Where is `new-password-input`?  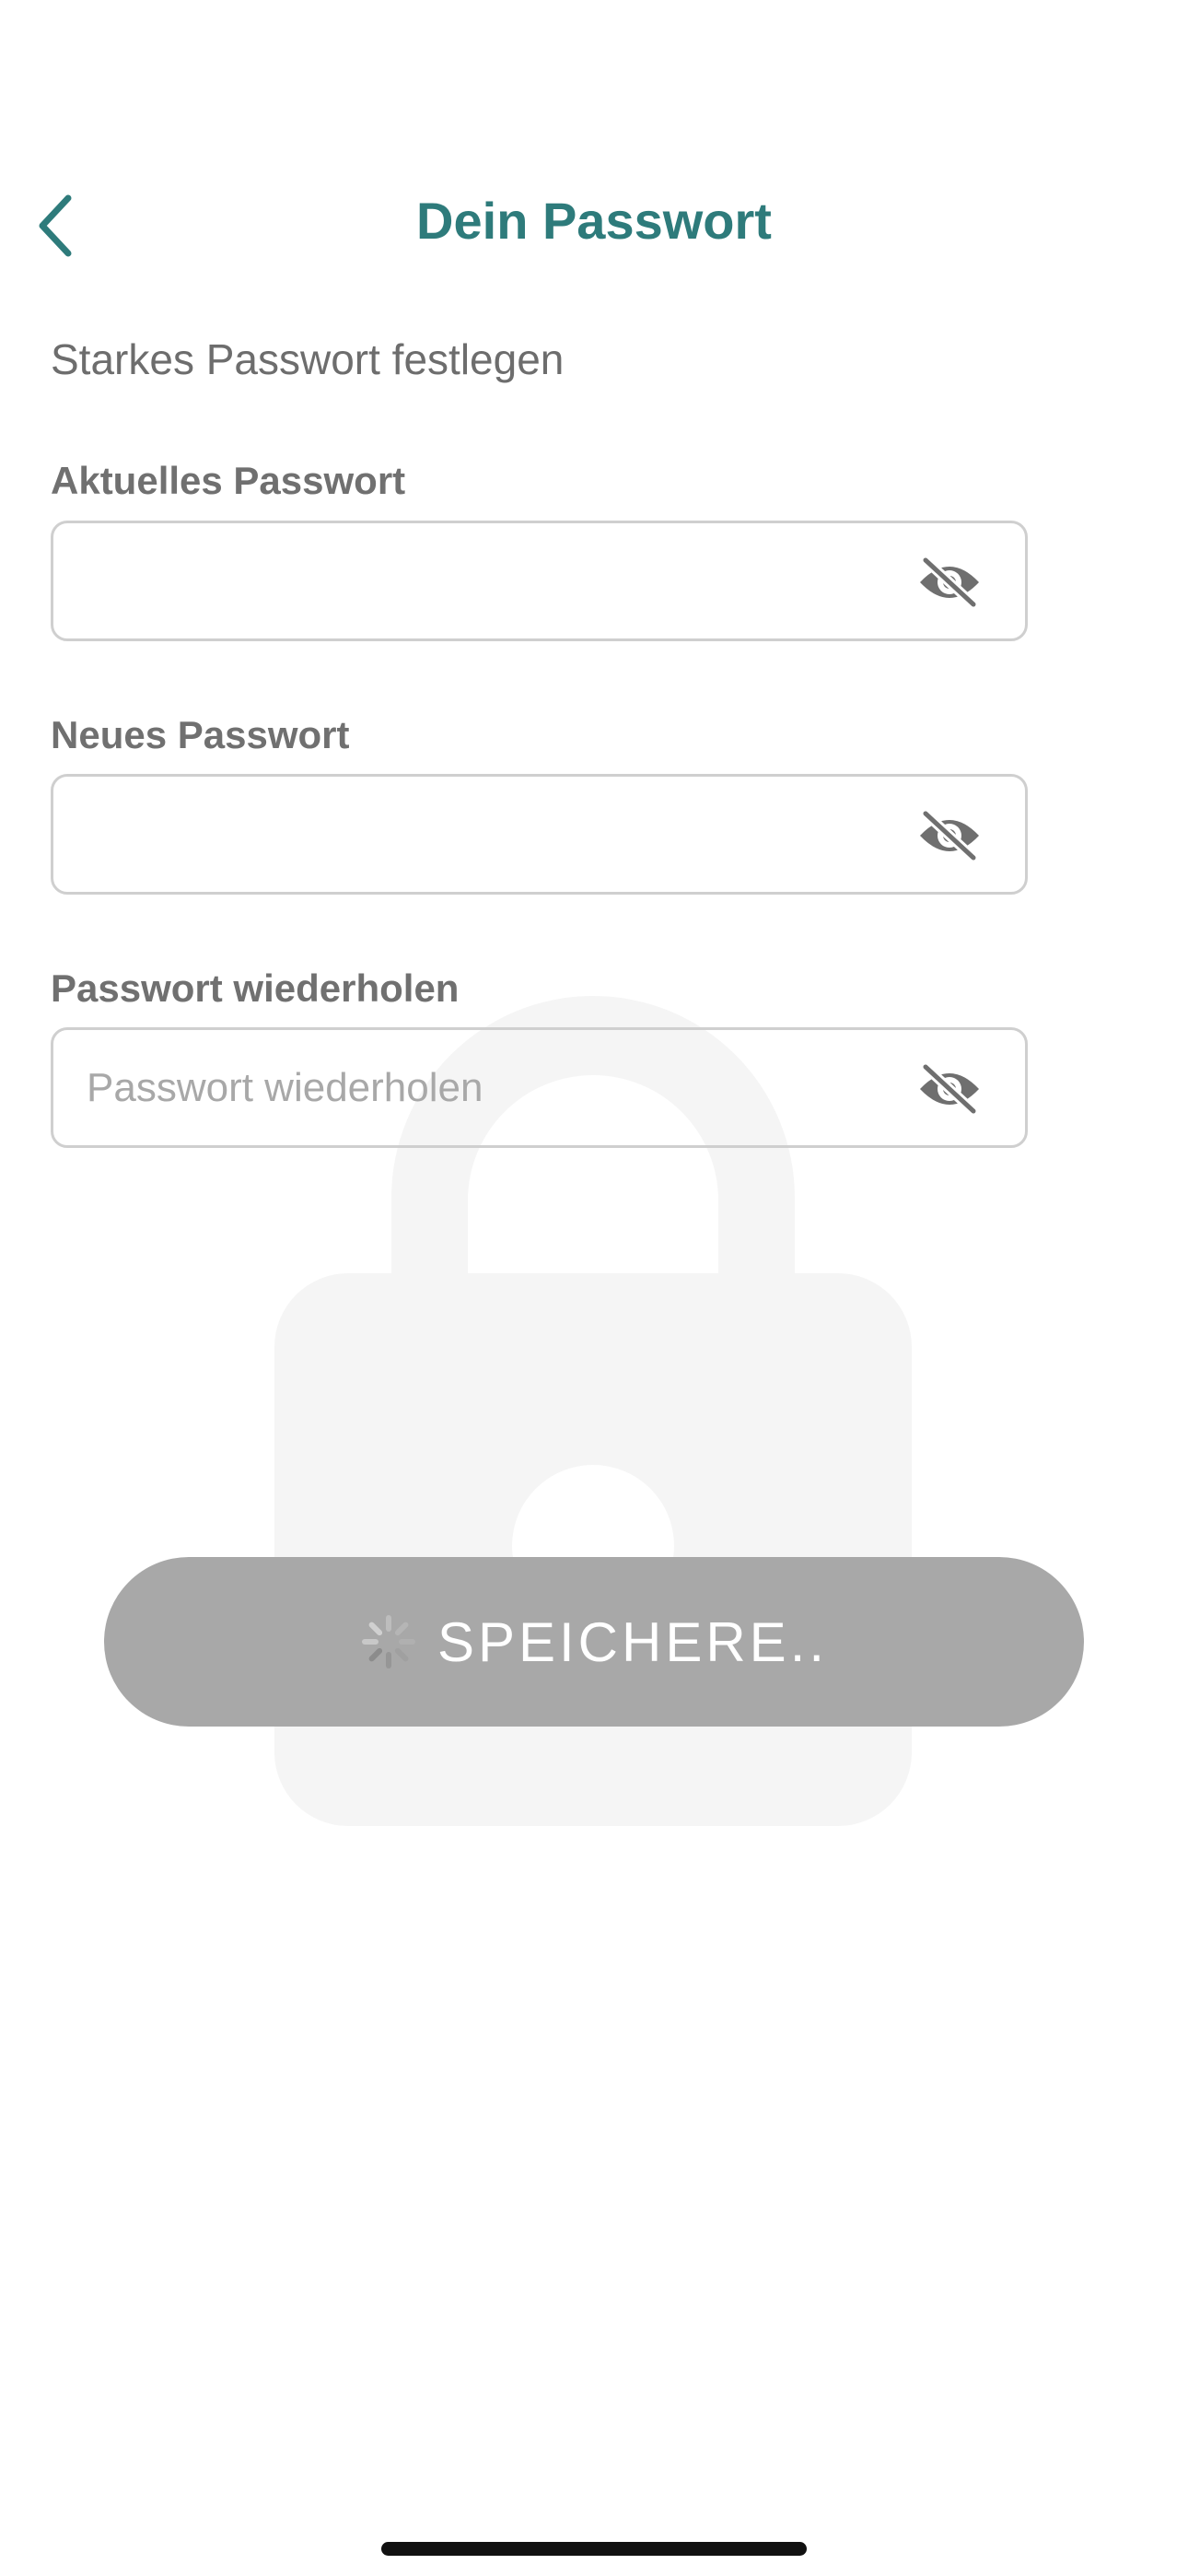 new-password-input is located at coordinates (491, 834).